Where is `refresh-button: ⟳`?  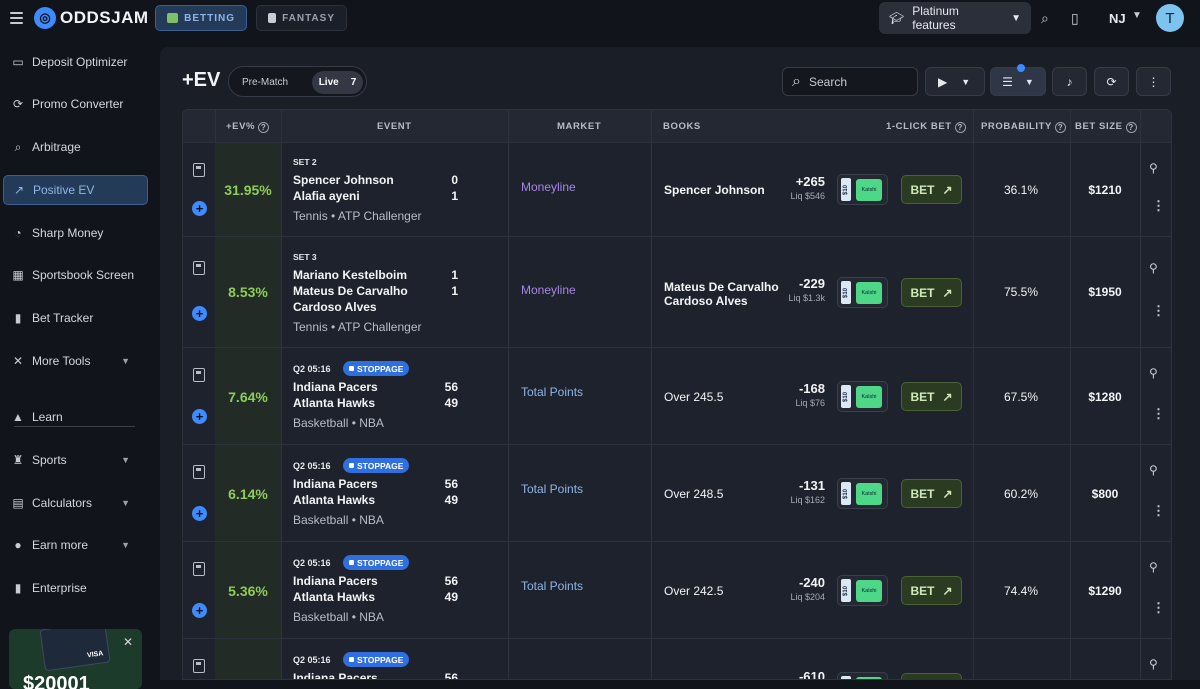
refresh-button: ⟳ is located at coordinates (1111, 81).